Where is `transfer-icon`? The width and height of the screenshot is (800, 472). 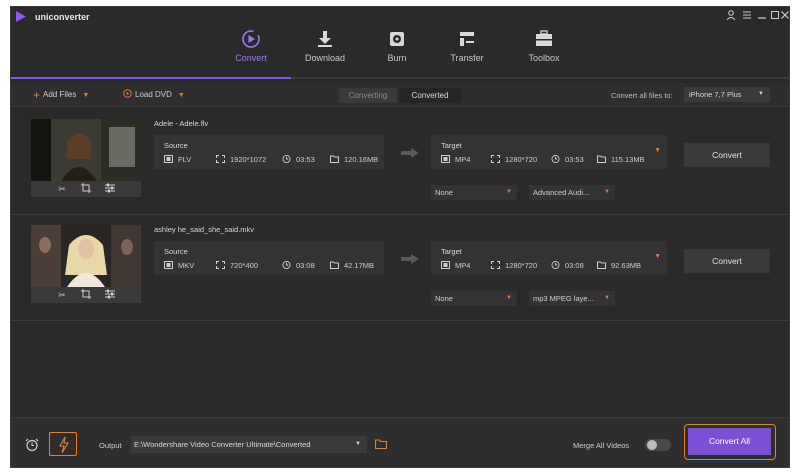
transfer-icon is located at coordinates (467, 39).